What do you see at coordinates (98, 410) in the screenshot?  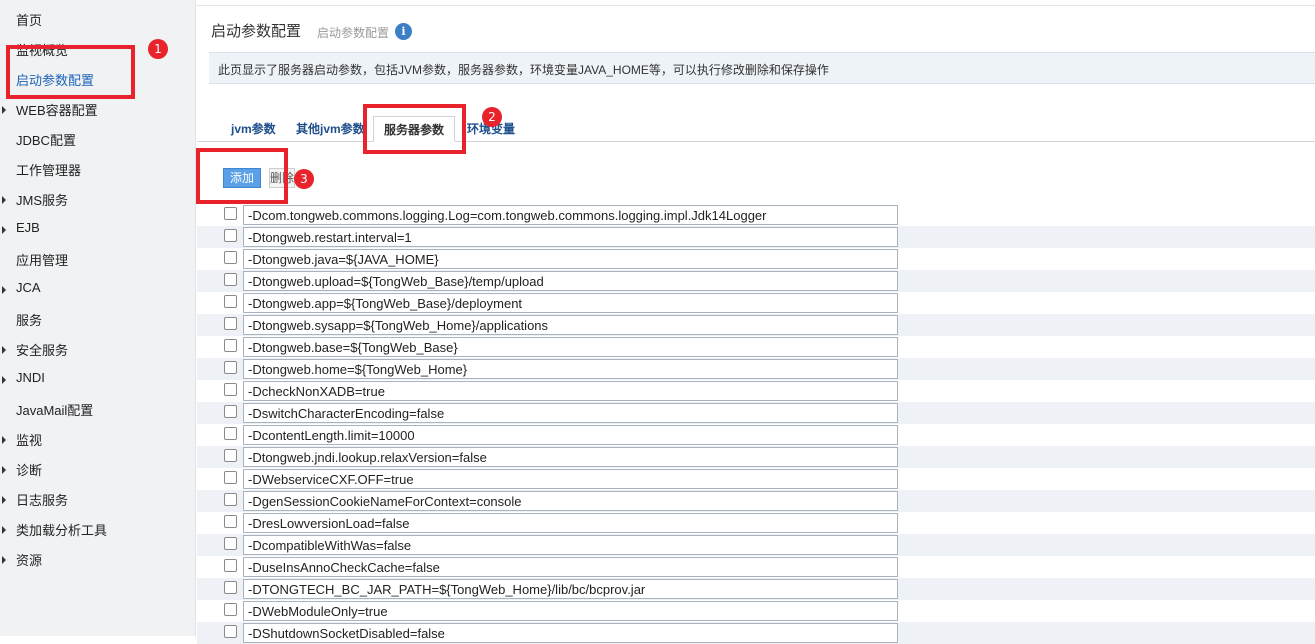 I see `sidebar-item: JavaMail配置` at bounding box center [98, 410].